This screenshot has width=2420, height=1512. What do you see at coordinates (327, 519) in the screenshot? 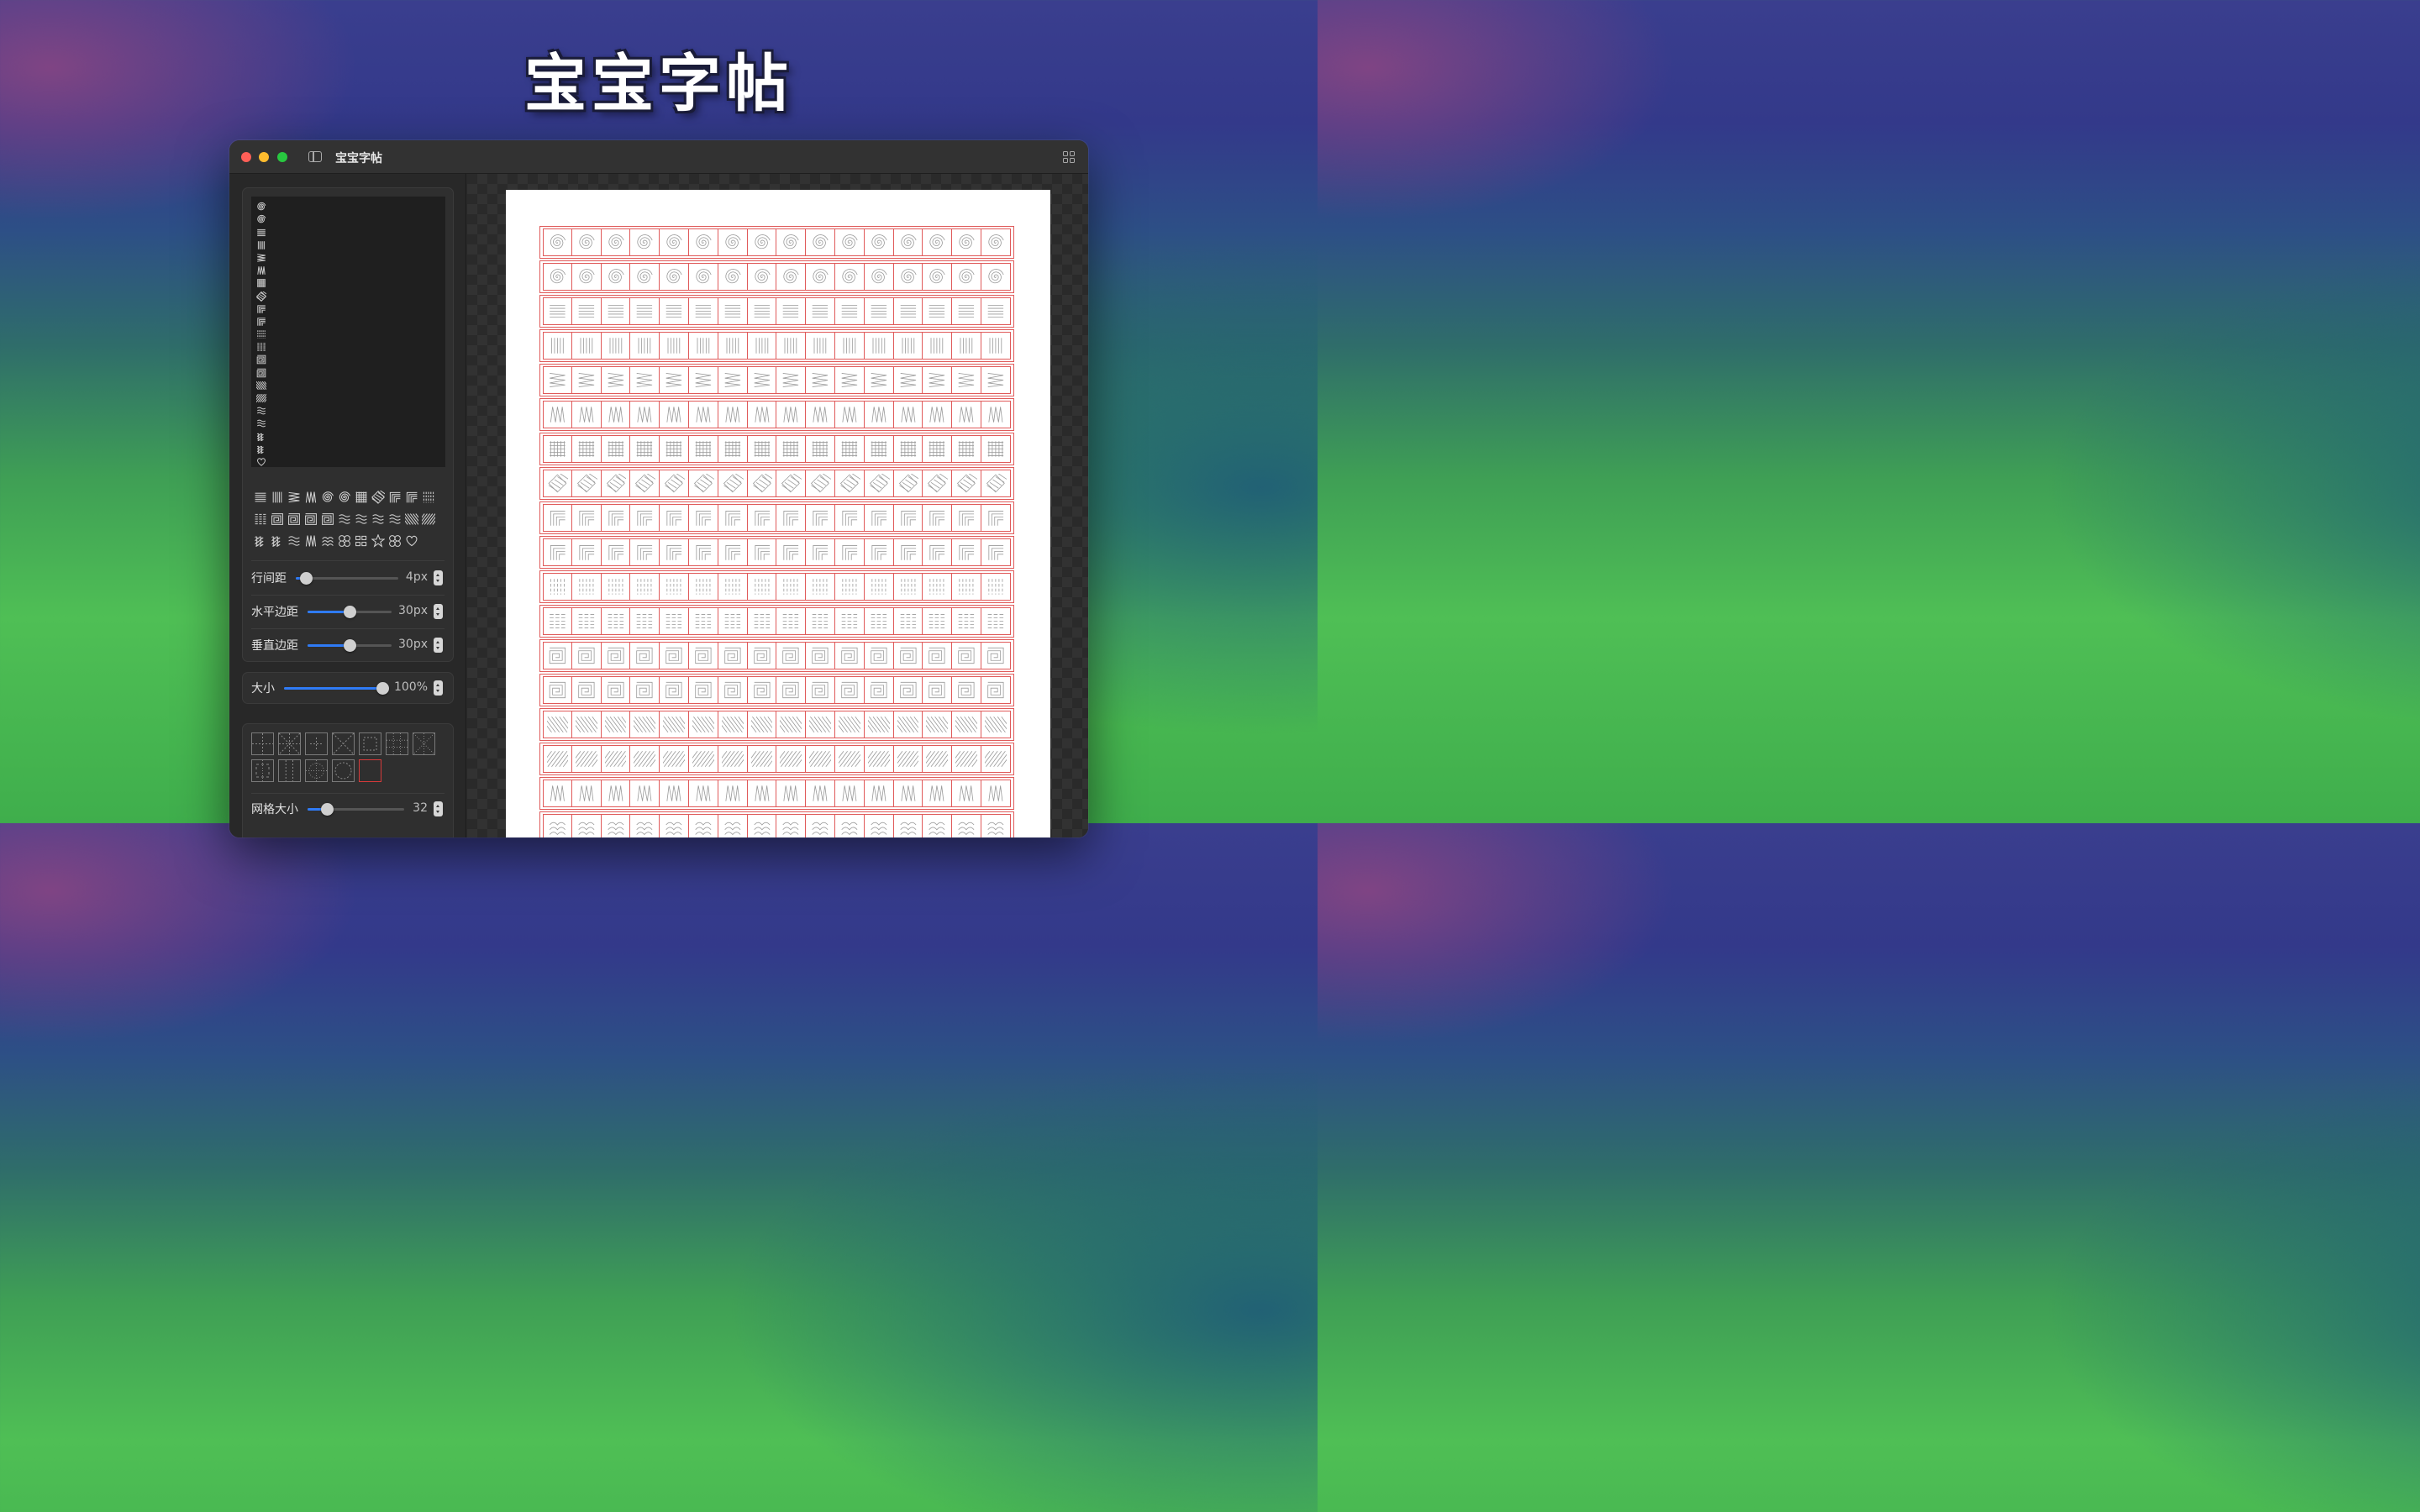
I see `meander-2-icon` at bounding box center [327, 519].